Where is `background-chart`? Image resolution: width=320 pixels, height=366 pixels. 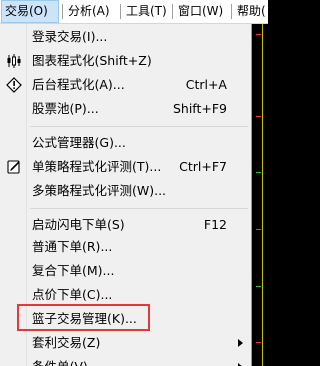 background-chart is located at coordinates (260, 195).